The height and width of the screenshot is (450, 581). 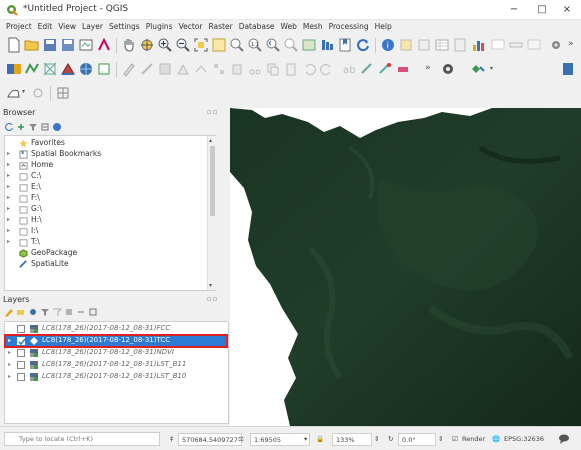 I want to click on deselect-features-icon, so click(x=424, y=45).